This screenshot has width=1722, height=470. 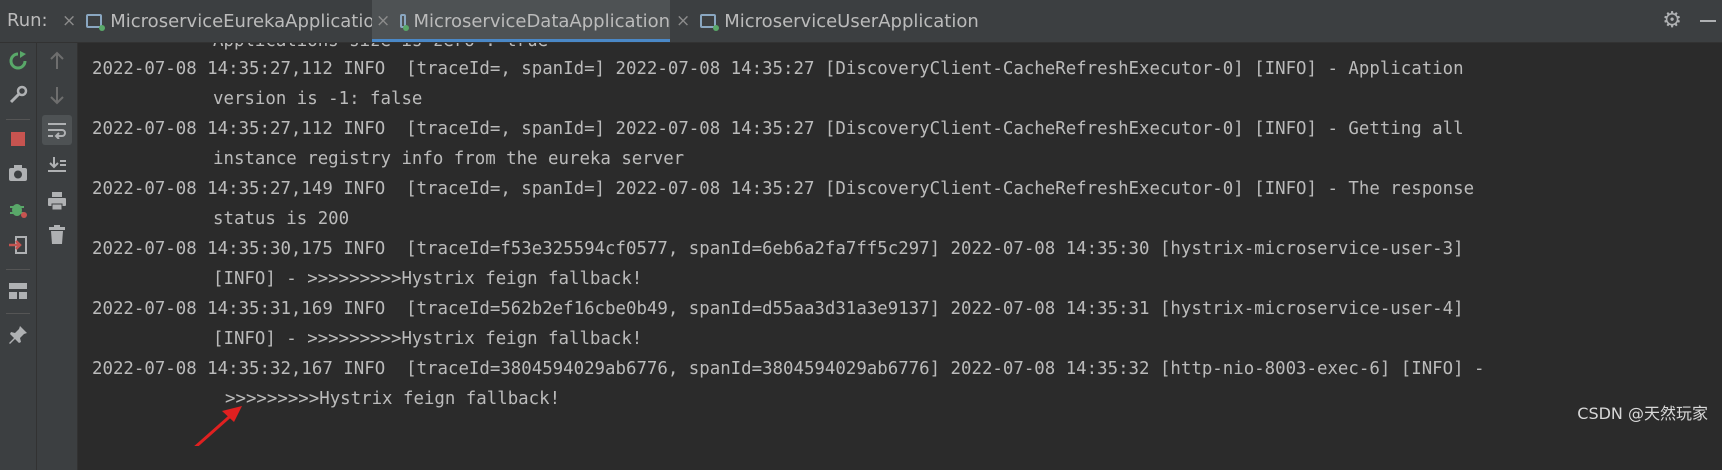 What do you see at coordinates (393, 399) in the screenshot?
I see `console-line: >>>>>>>>>Hystrix feign fallback!` at bounding box center [393, 399].